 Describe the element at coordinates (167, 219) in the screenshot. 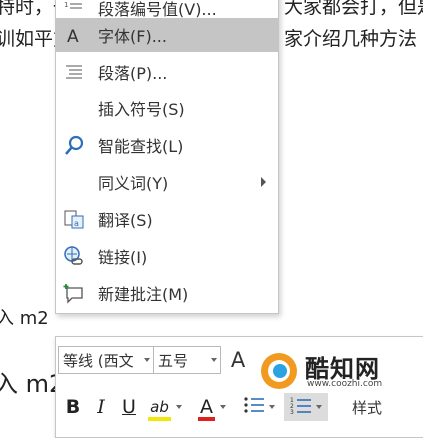

I see `menu-item-translate: a 翻译(S)` at that location.